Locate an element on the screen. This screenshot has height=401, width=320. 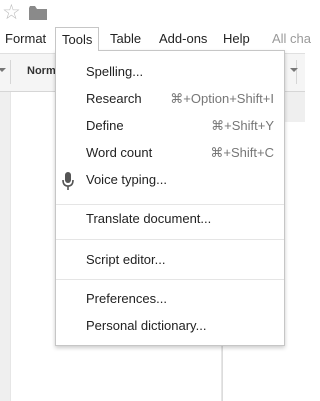
menu-item-research: Research ⌘+Option+Shift+I is located at coordinates (170, 99).